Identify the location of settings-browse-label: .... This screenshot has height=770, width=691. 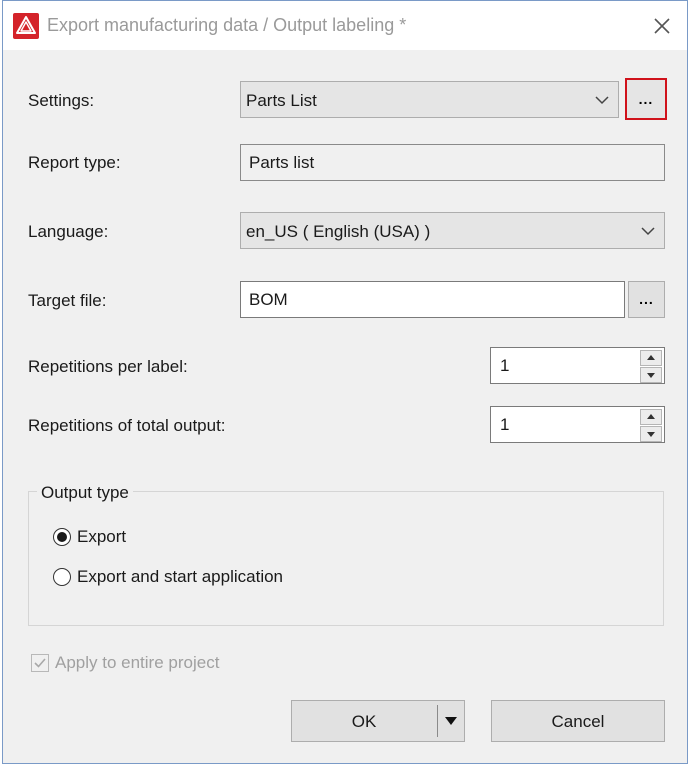
(646, 99).